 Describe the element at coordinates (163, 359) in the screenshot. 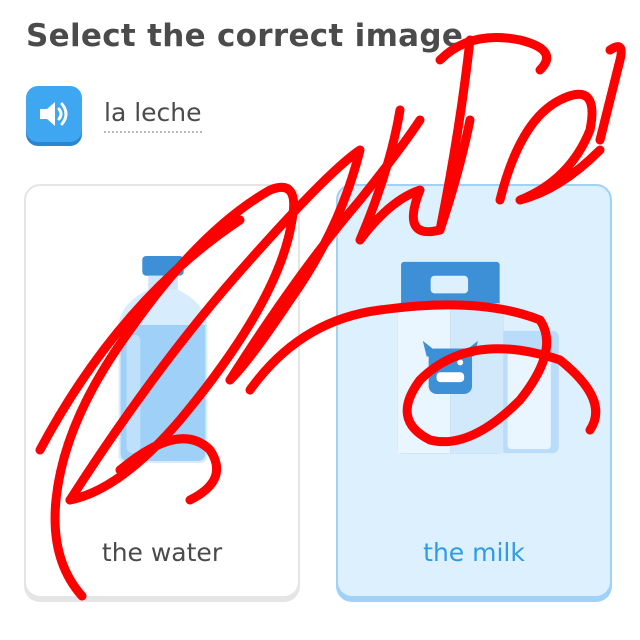

I see `water-bottle-icon` at that location.